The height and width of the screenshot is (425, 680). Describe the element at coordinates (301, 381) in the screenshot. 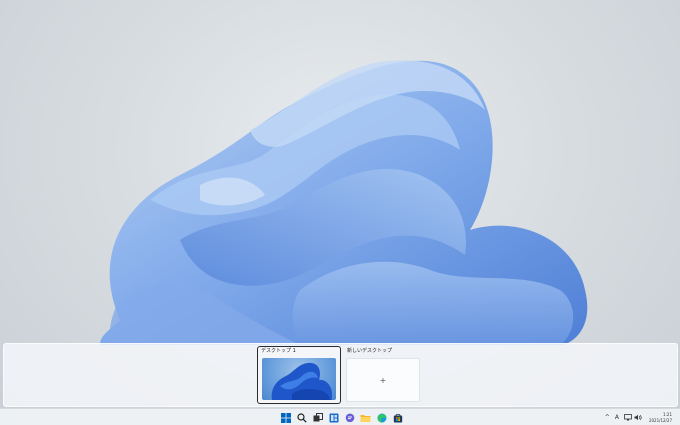

I see `bloom-thumbnail-icon` at that location.